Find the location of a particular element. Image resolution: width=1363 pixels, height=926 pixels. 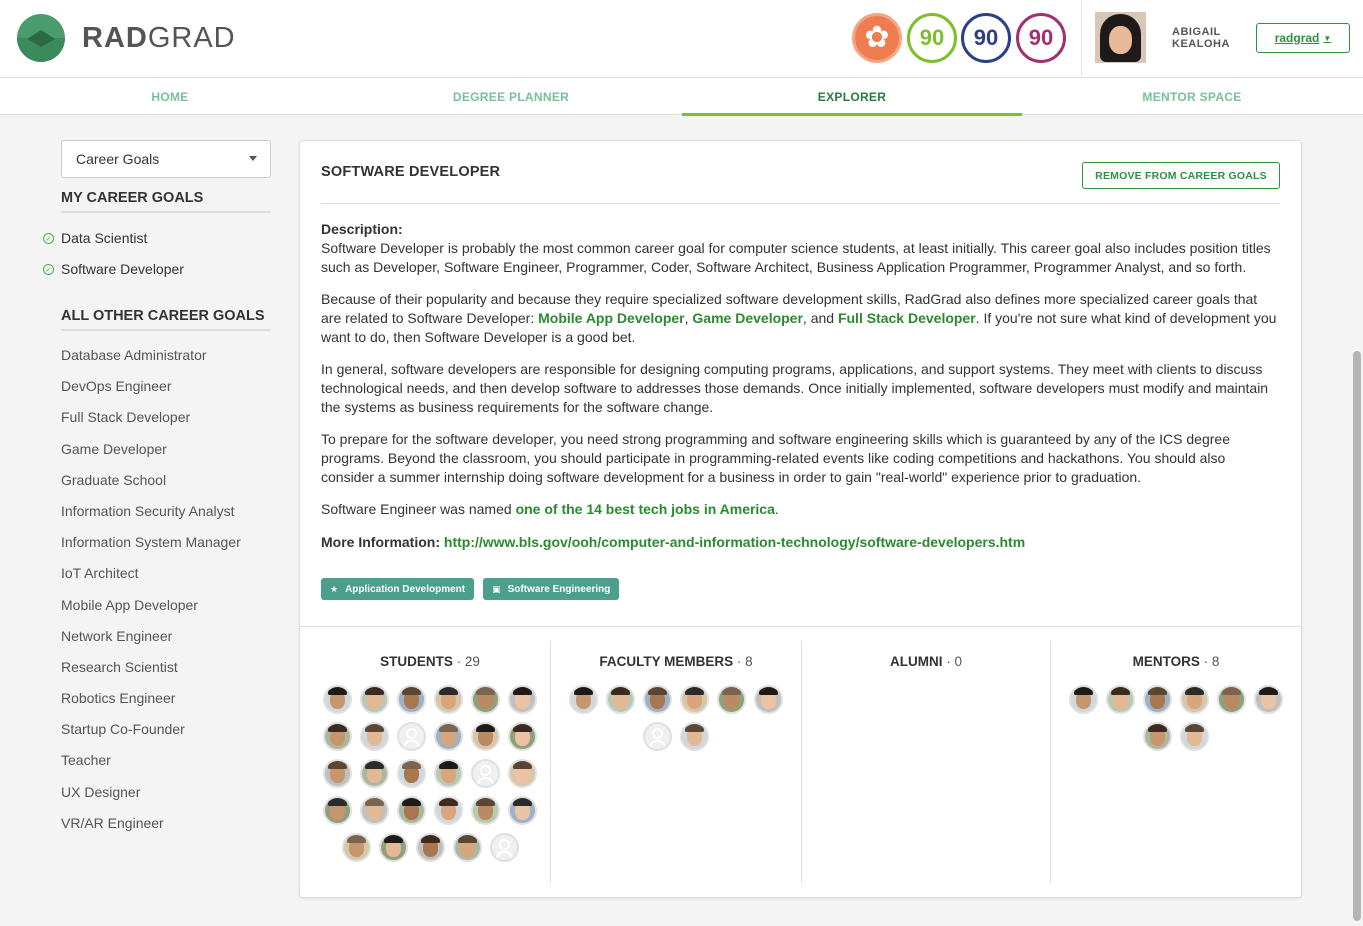

full-stack-developer-link: Full Stack Developer is located at coordinates (907, 318).